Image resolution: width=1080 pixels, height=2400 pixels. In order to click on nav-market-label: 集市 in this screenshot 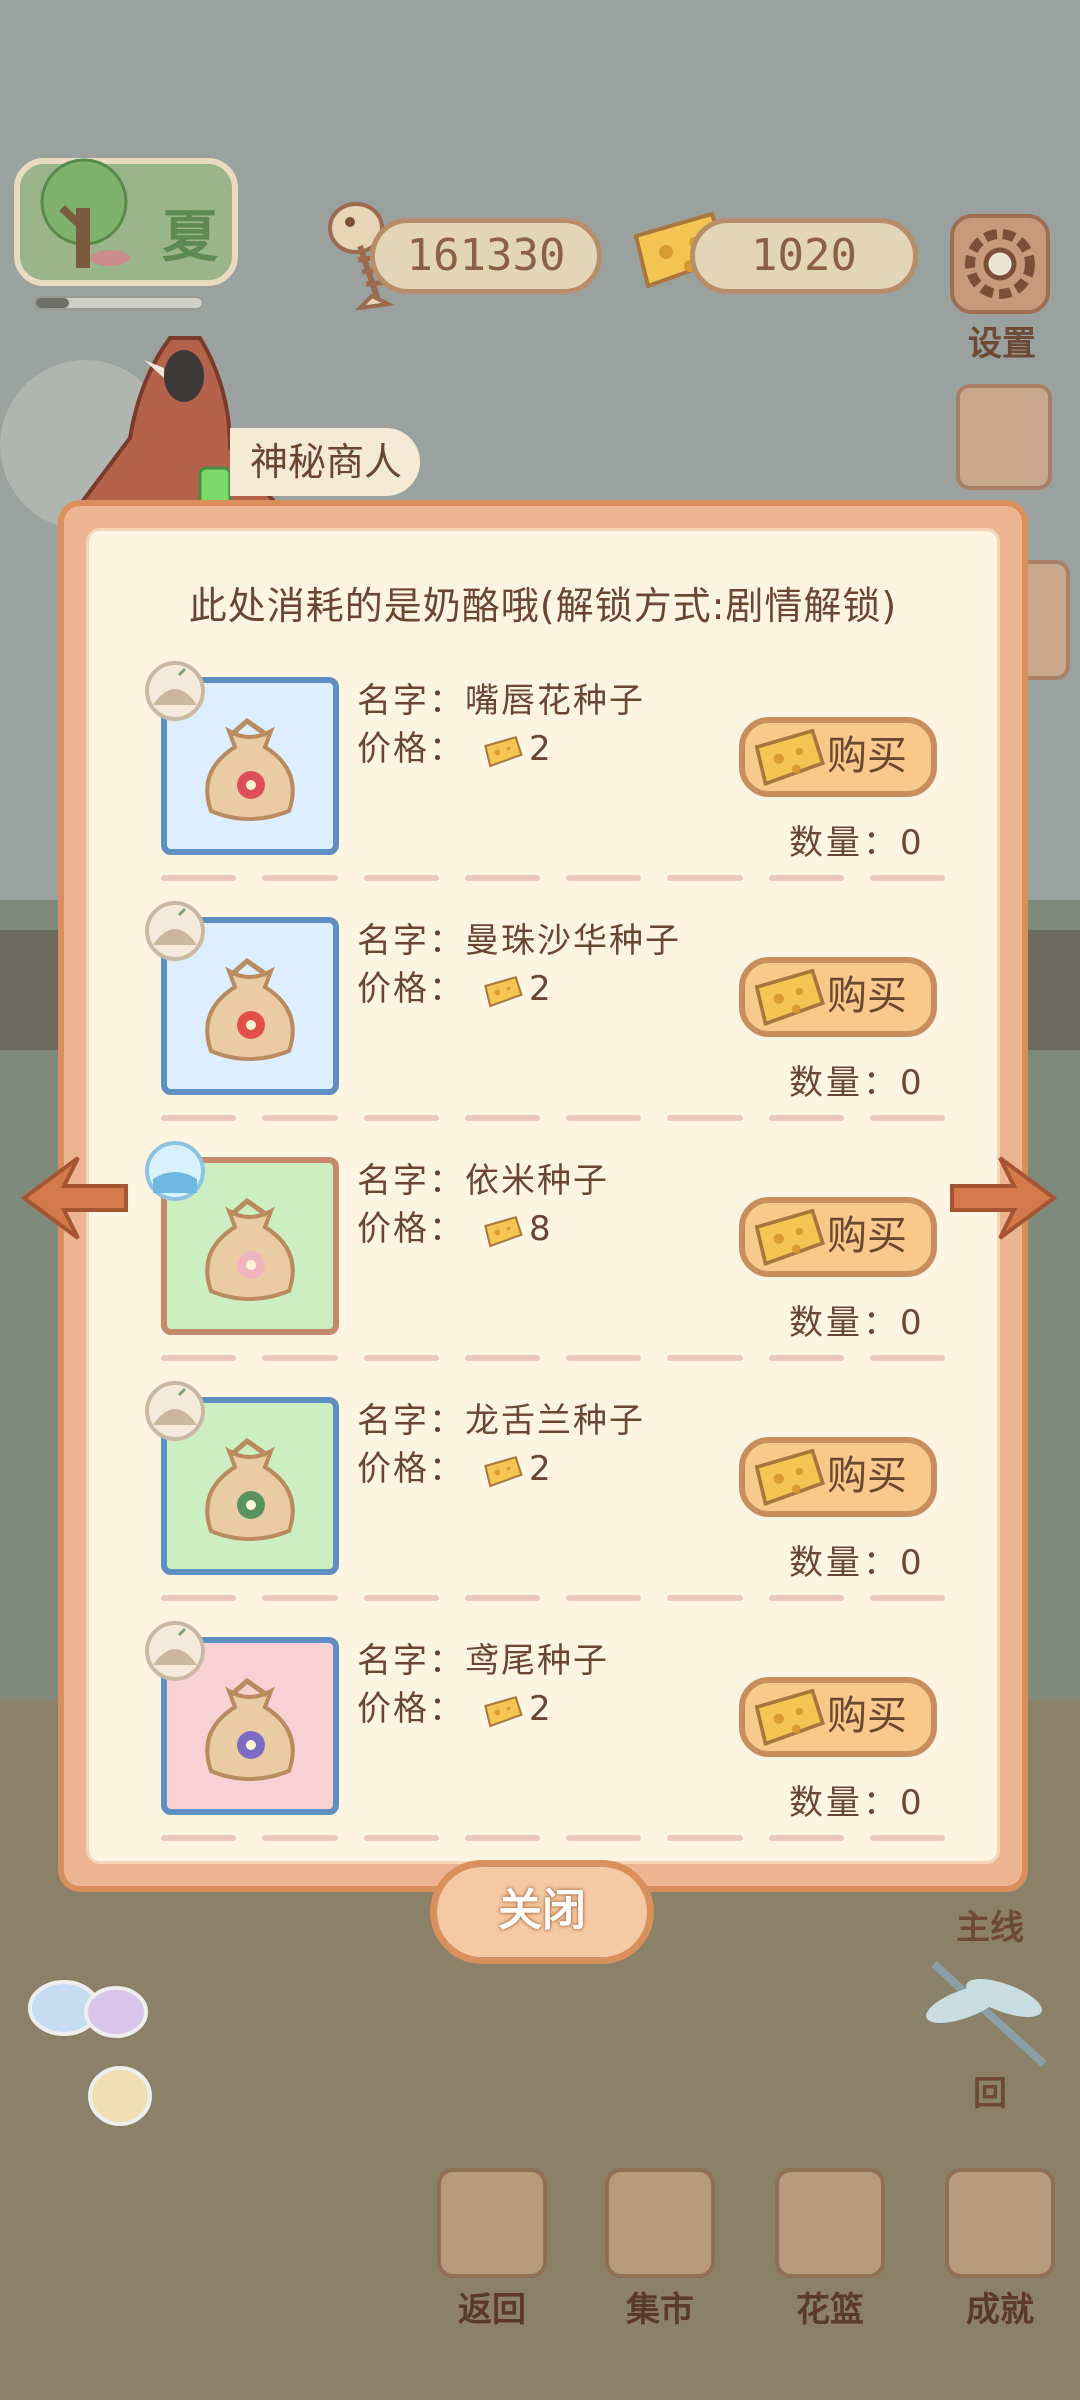, I will do `click(660, 2310)`.